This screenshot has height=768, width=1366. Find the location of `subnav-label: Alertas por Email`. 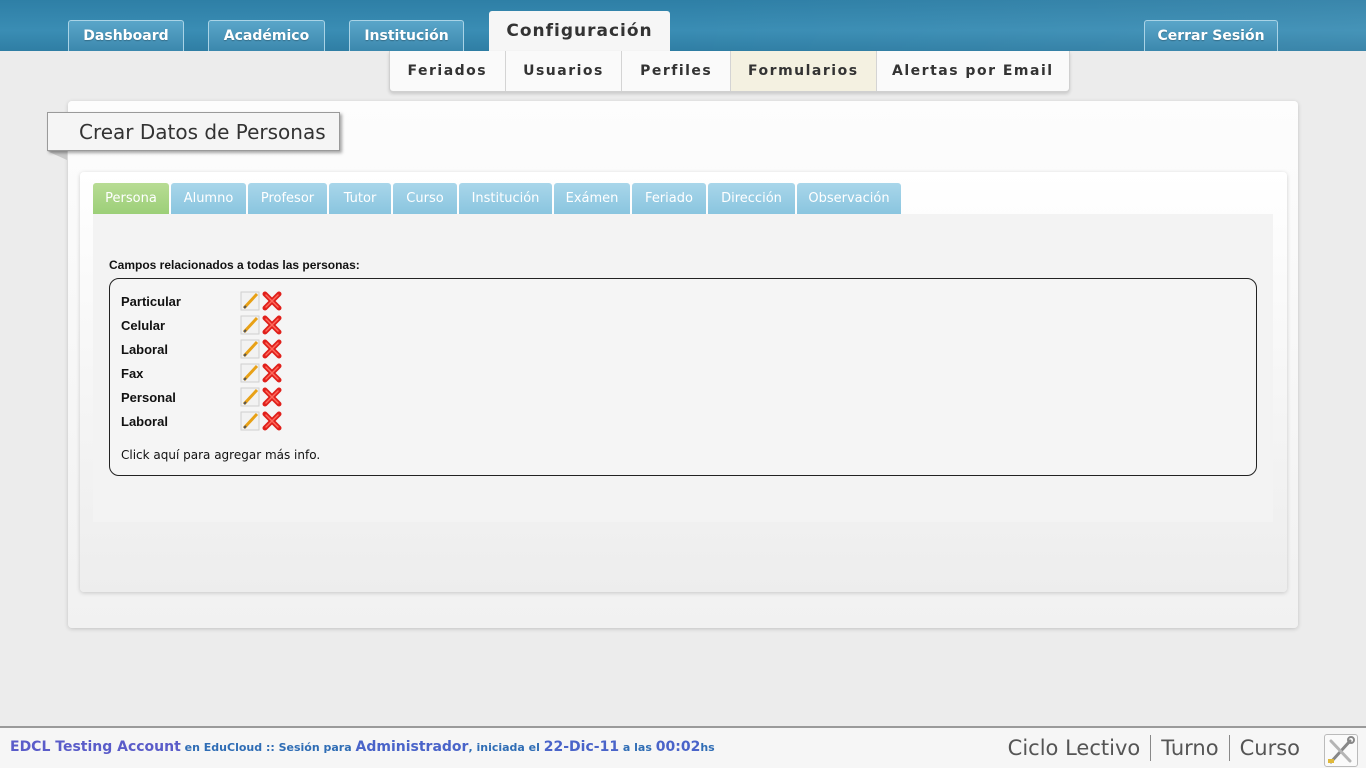

subnav-label: Alertas por Email is located at coordinates (973, 71).